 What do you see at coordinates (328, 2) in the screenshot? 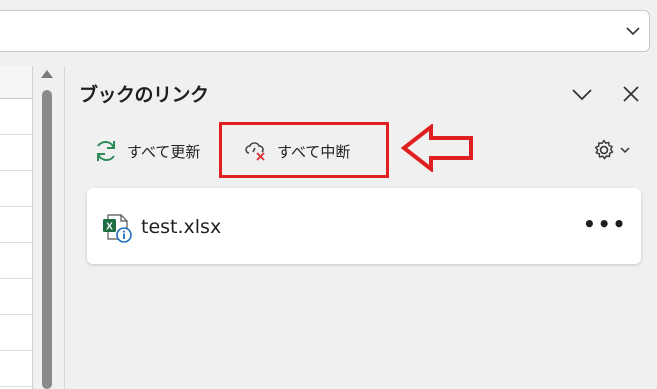
I see `top-strip` at bounding box center [328, 2].